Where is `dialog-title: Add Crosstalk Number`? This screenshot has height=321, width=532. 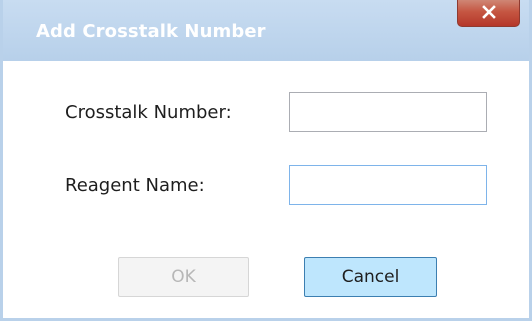 dialog-title: Add Crosstalk Number is located at coordinates (151, 31).